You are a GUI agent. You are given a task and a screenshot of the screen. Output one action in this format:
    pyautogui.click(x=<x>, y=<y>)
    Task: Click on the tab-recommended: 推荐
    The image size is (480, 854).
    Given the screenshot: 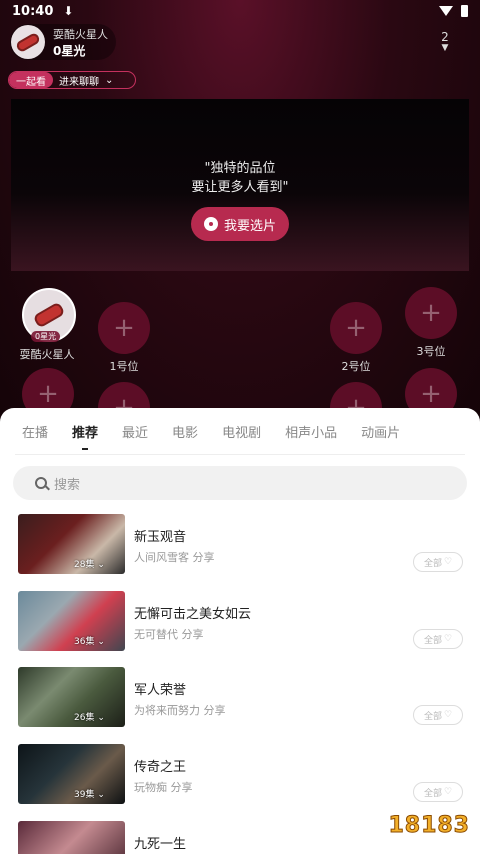 What is the action you would take?
    pyautogui.click(x=85, y=436)
    